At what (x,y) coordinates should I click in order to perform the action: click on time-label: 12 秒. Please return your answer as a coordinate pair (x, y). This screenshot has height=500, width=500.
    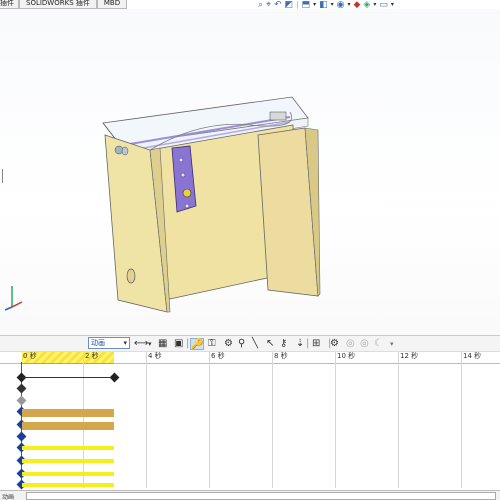
    Looking at the image, I should click on (409, 356).